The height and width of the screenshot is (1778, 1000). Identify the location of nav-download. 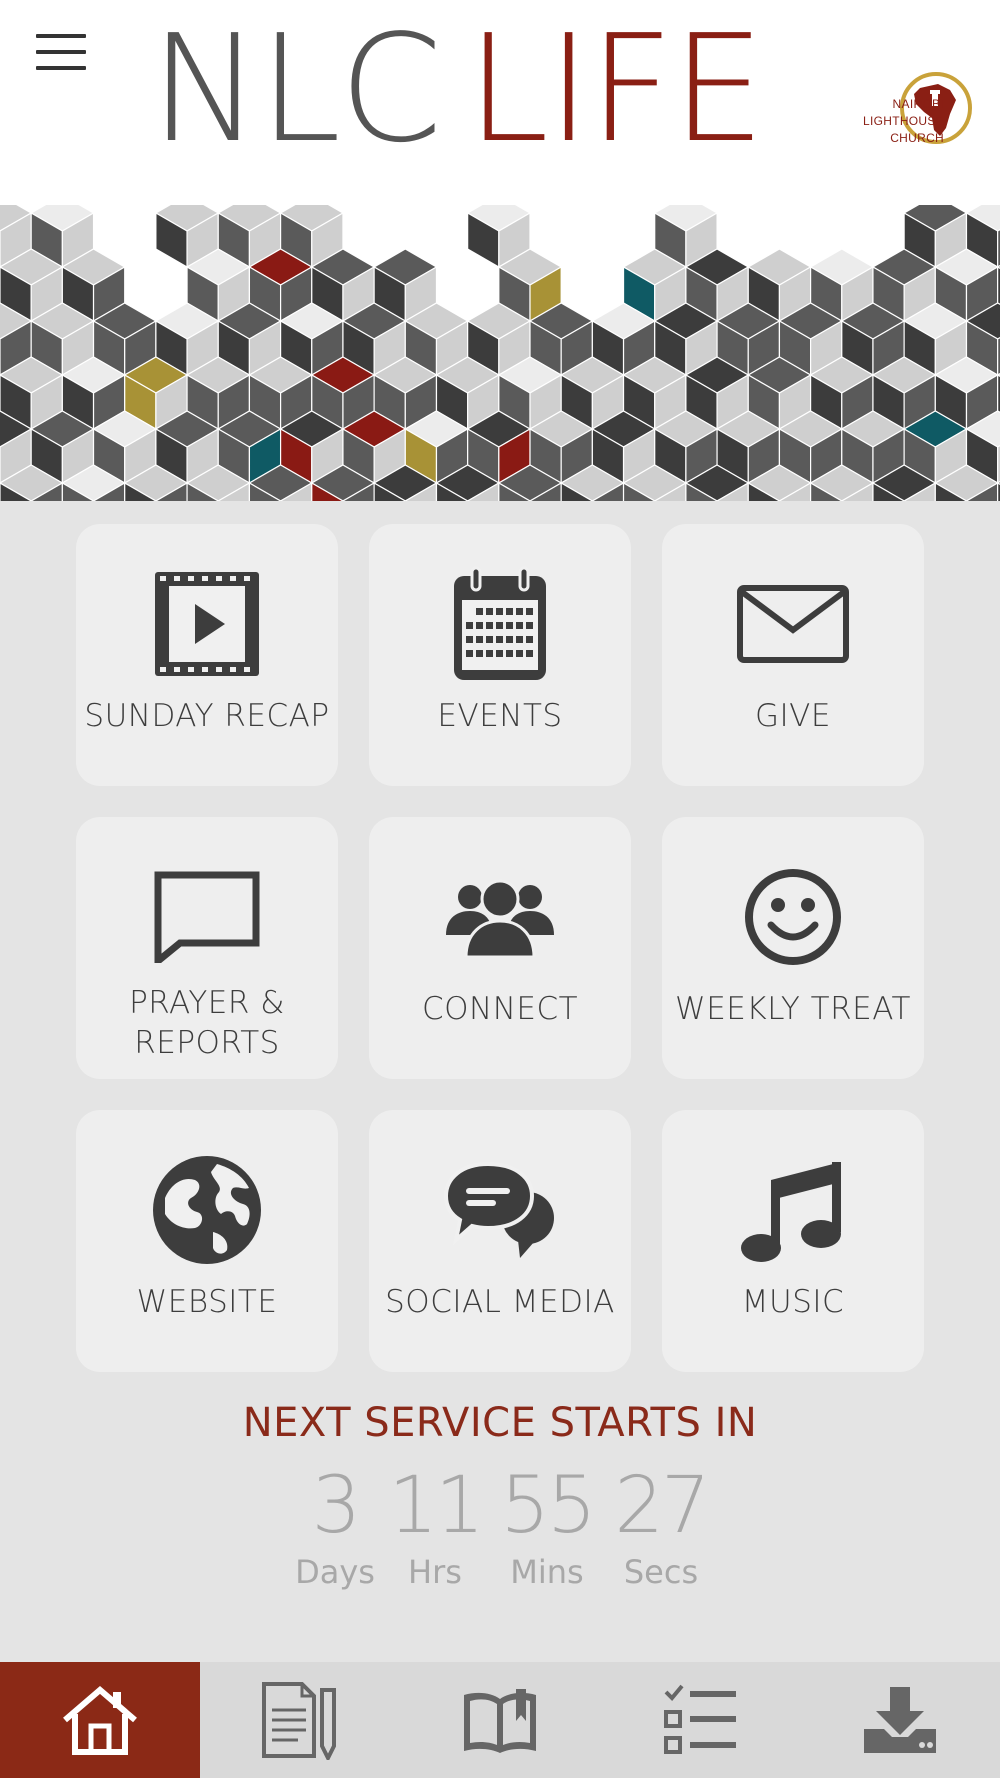
(900, 1720).